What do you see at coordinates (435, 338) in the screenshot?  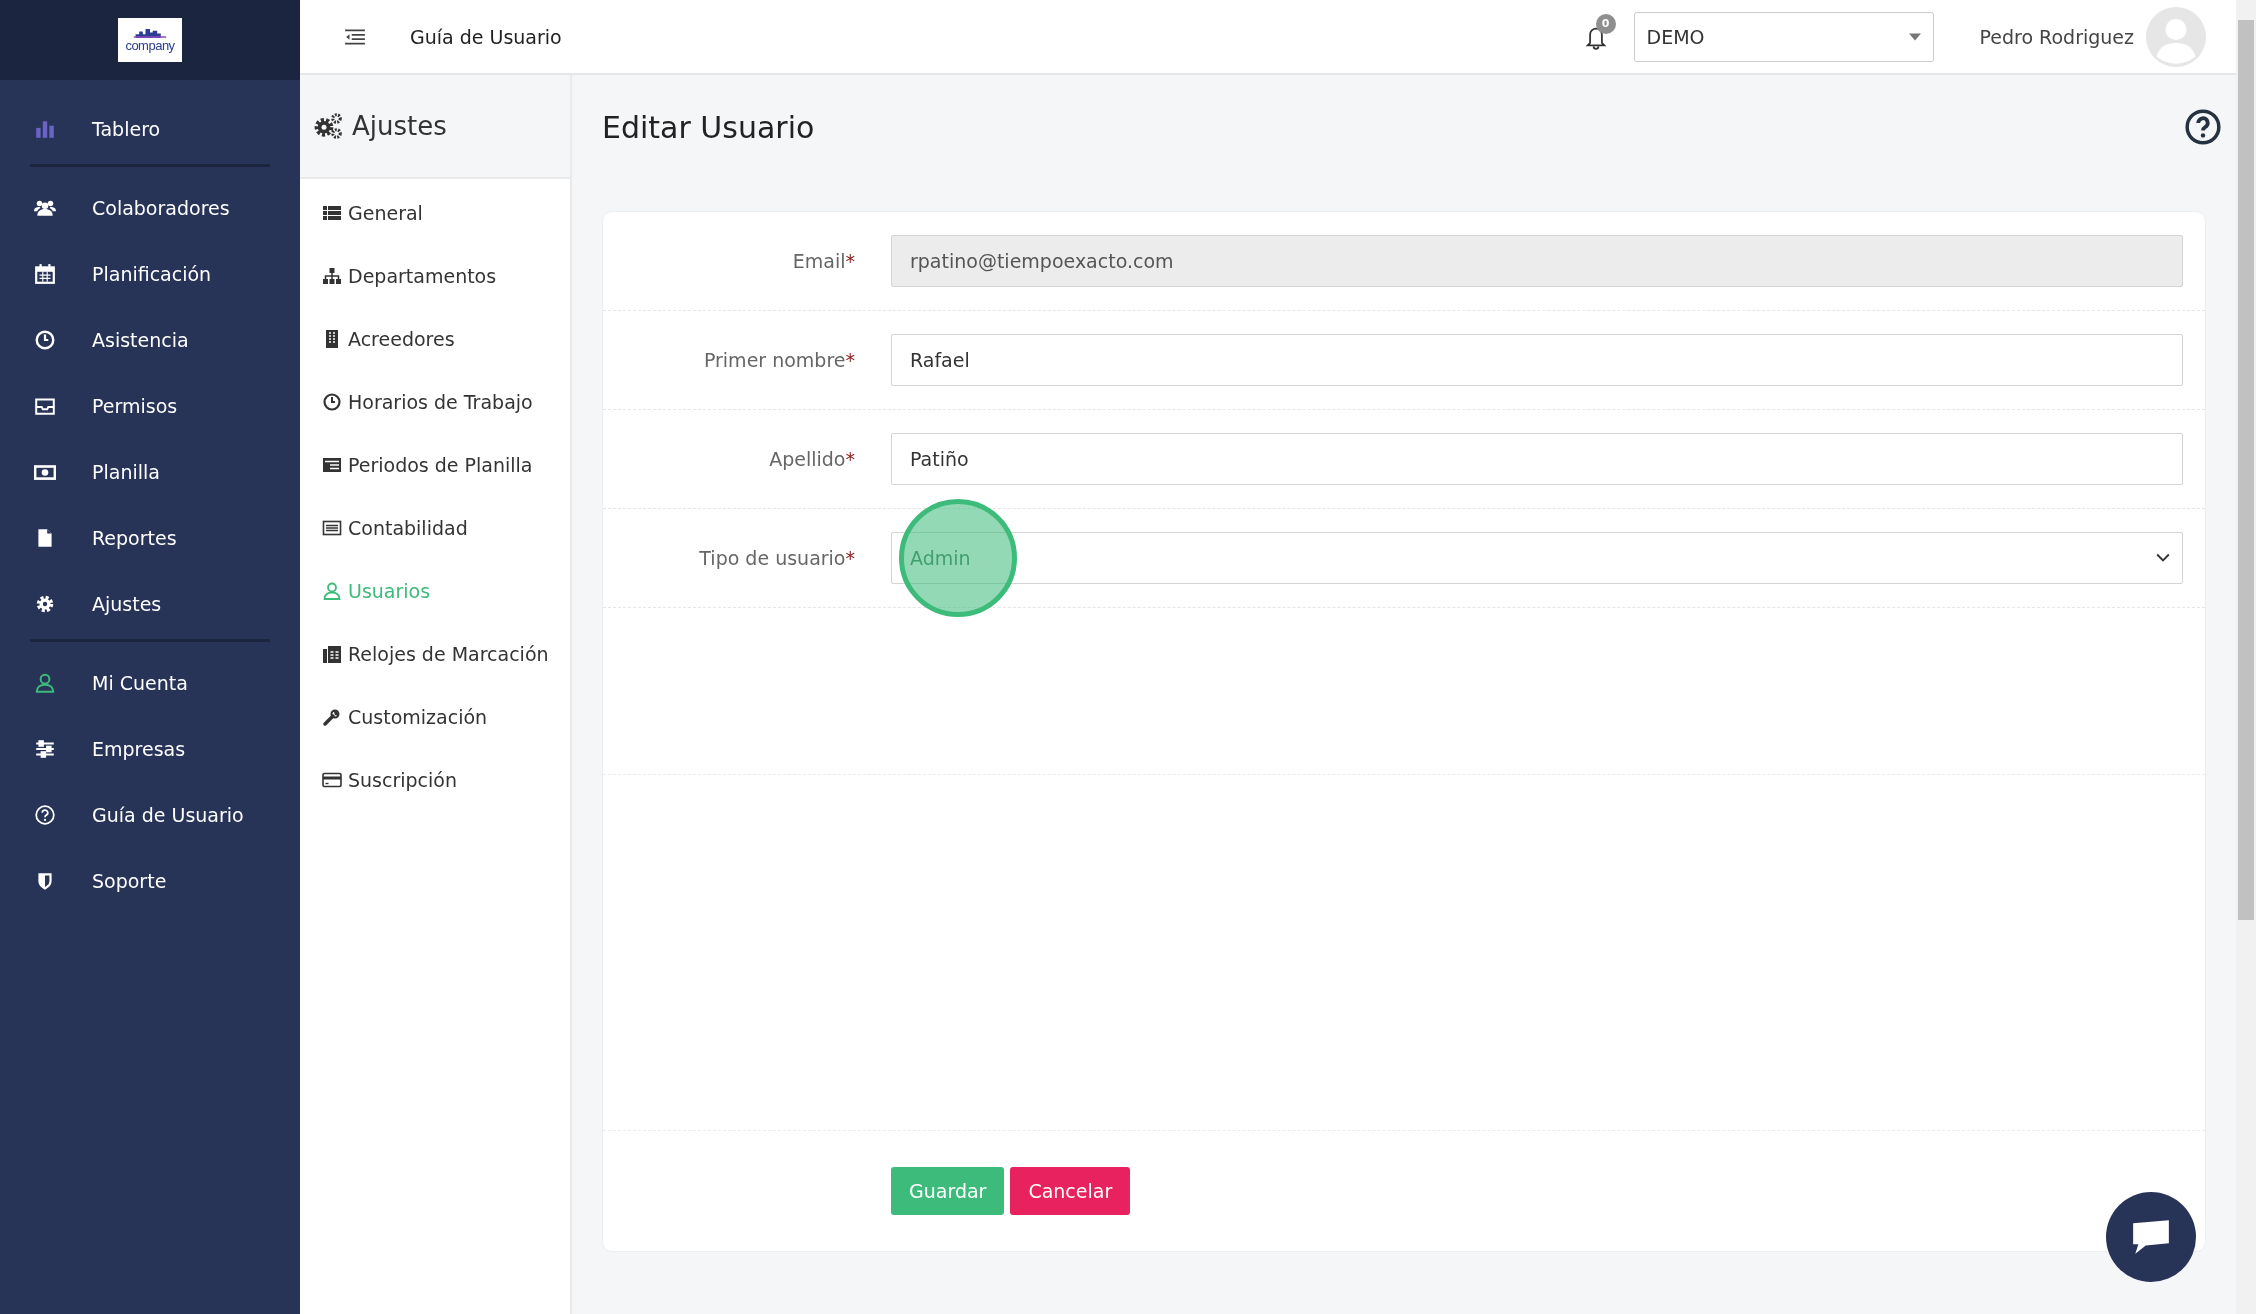 I see `settings-menu-item: Acreedores` at bounding box center [435, 338].